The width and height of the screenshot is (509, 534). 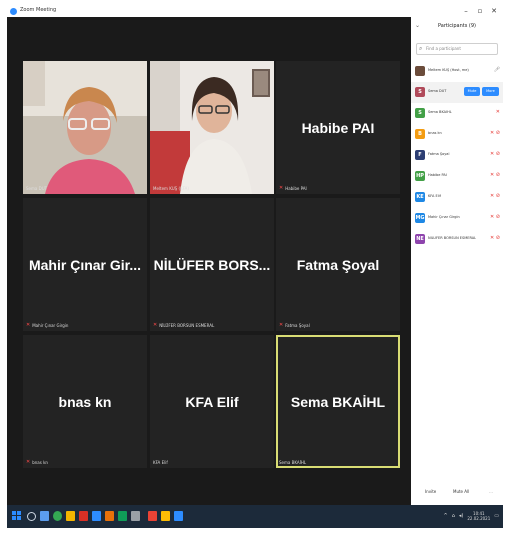 I want to click on video-tile: Meltem KUŞ (KFA), so click(x=212, y=127).